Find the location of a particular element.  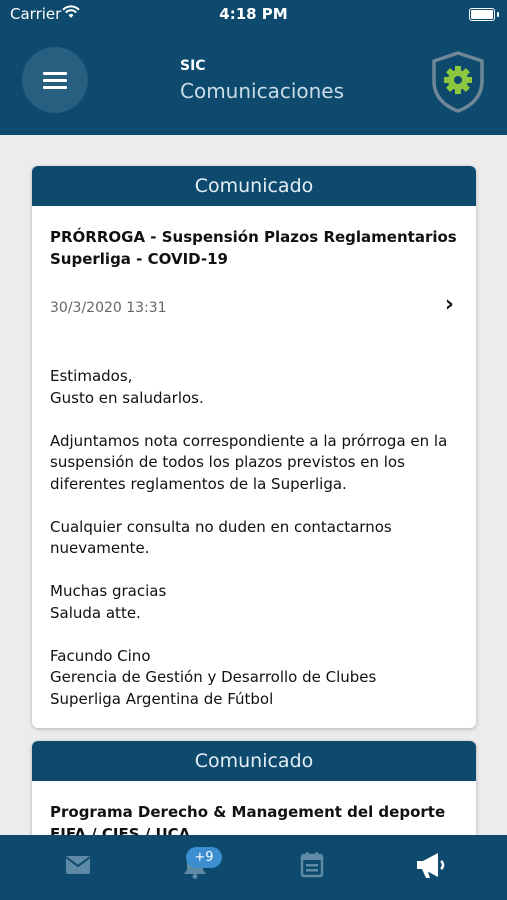

body-line: Saluda atte. is located at coordinates (95, 612).